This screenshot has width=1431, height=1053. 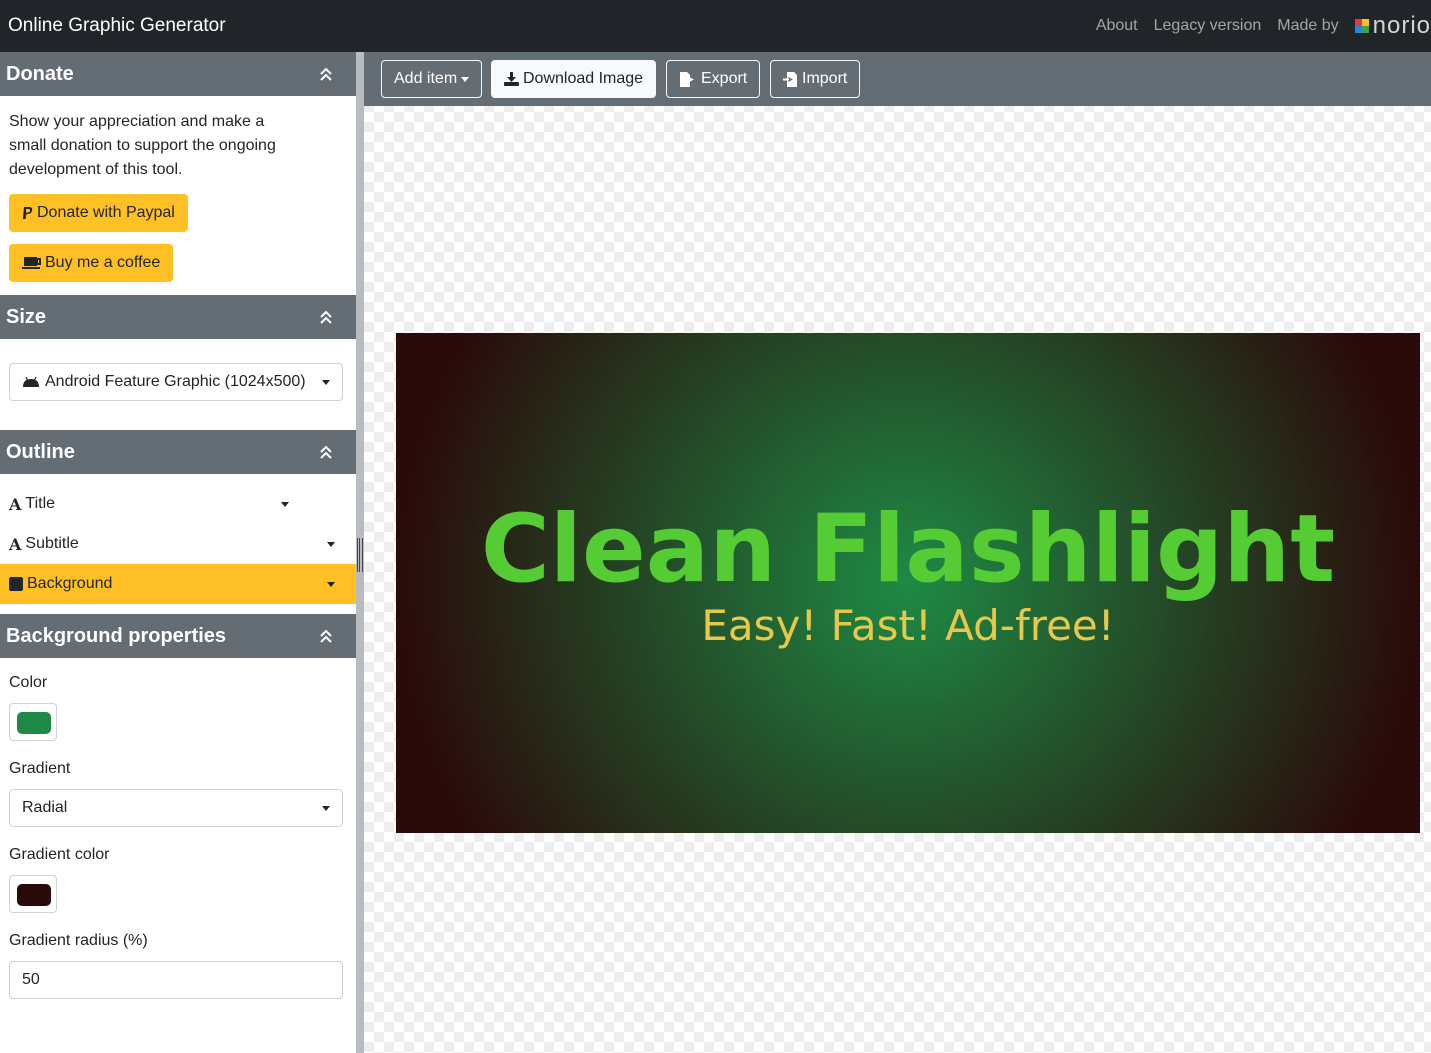 What do you see at coordinates (59, 854) in the screenshot?
I see `gradient-color-label: Gradient color` at bounding box center [59, 854].